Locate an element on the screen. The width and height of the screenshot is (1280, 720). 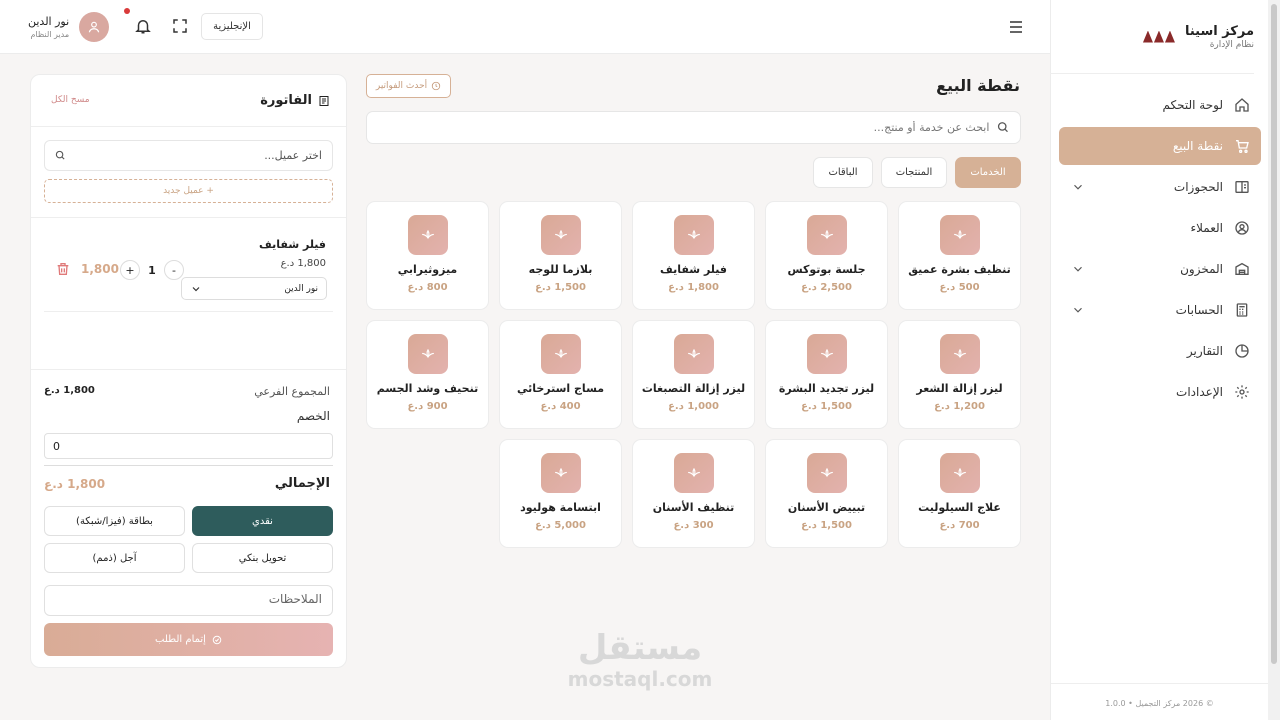
trash-icon is located at coordinates (63, 269).